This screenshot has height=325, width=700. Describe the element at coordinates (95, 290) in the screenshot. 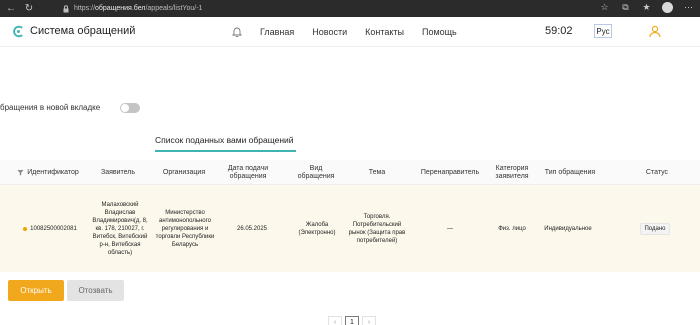

I see `withdraw-button: Отозвать` at that location.